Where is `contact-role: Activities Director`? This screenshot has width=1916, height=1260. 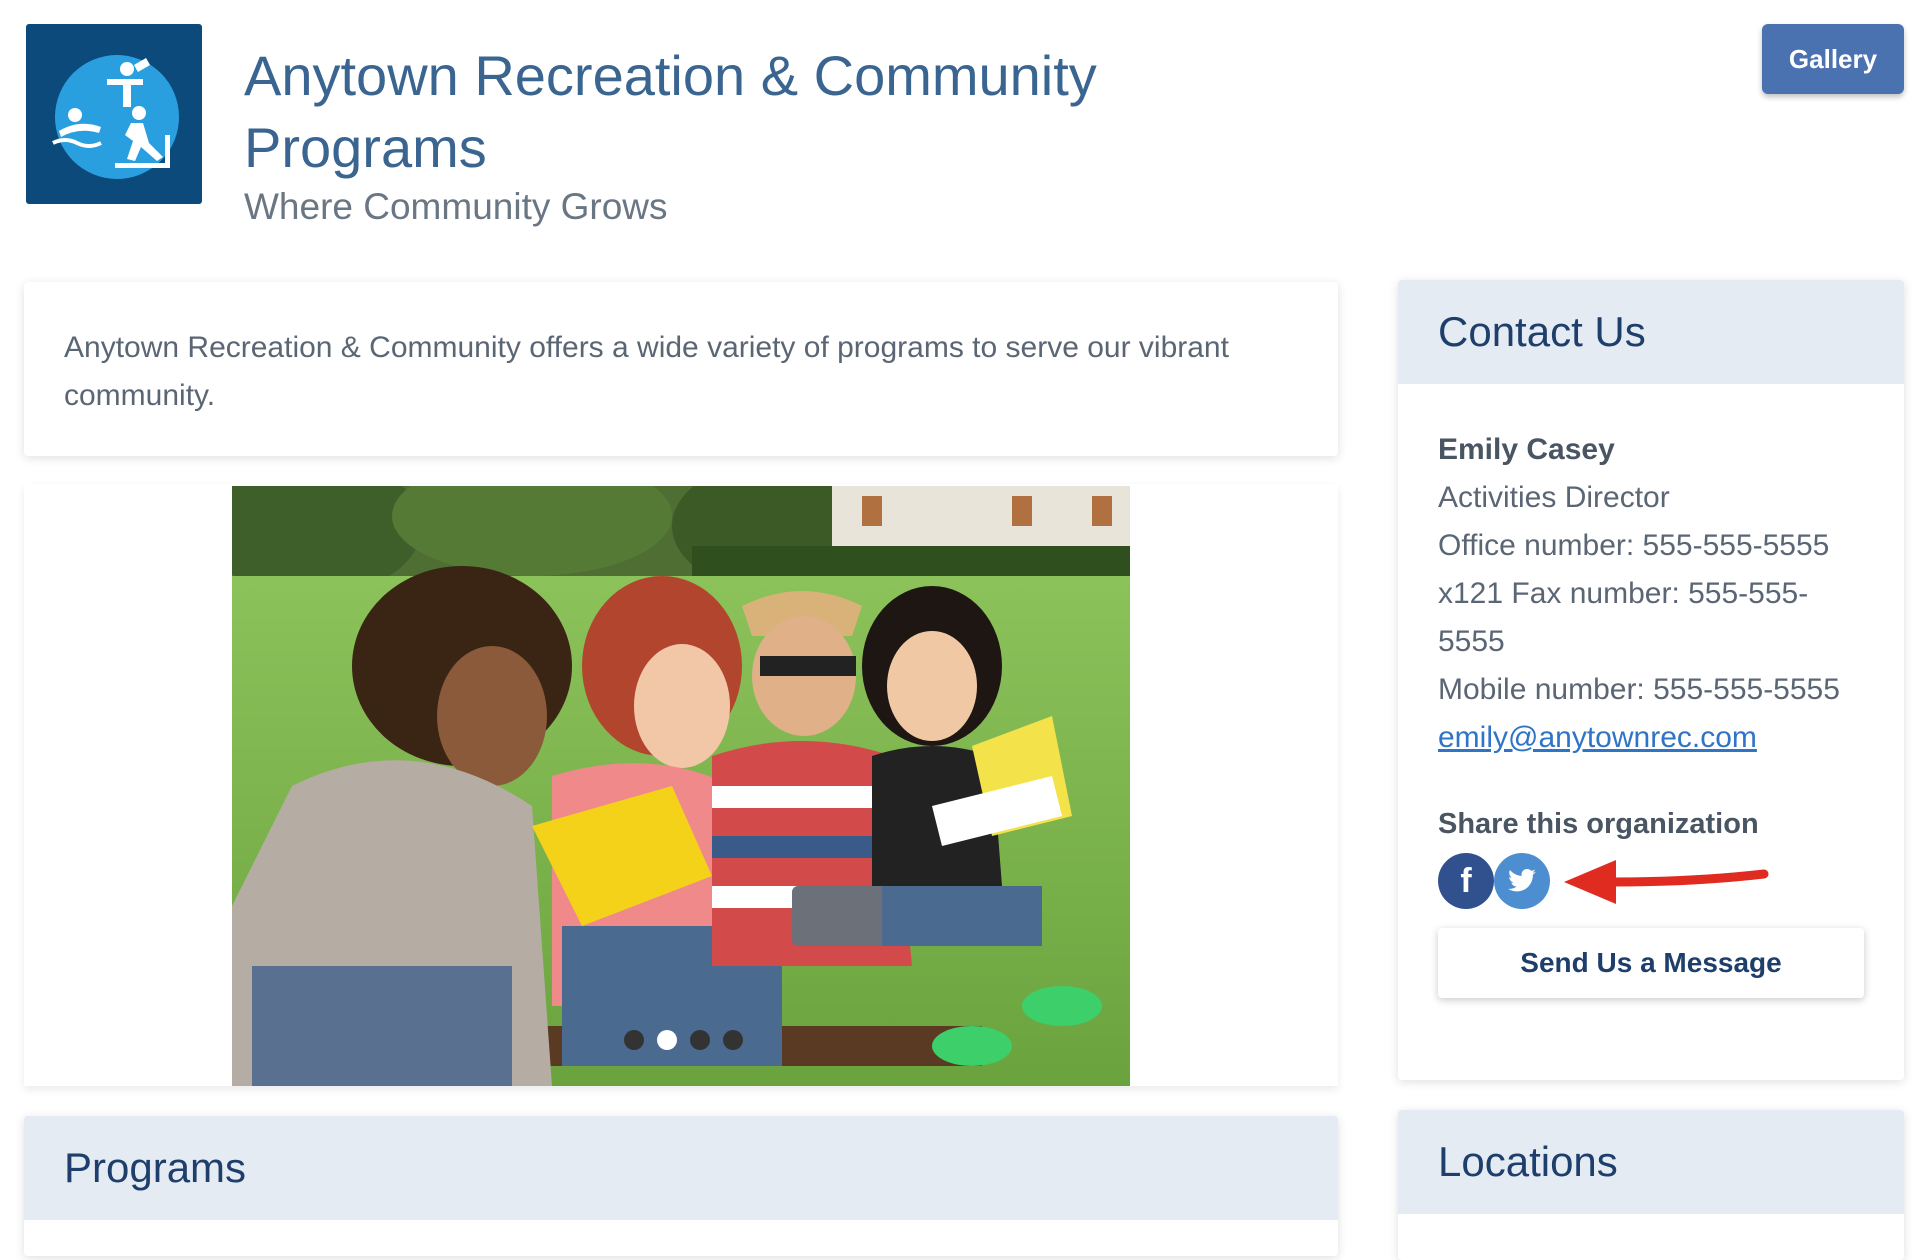
contact-role: Activities Director is located at coordinates (1554, 497).